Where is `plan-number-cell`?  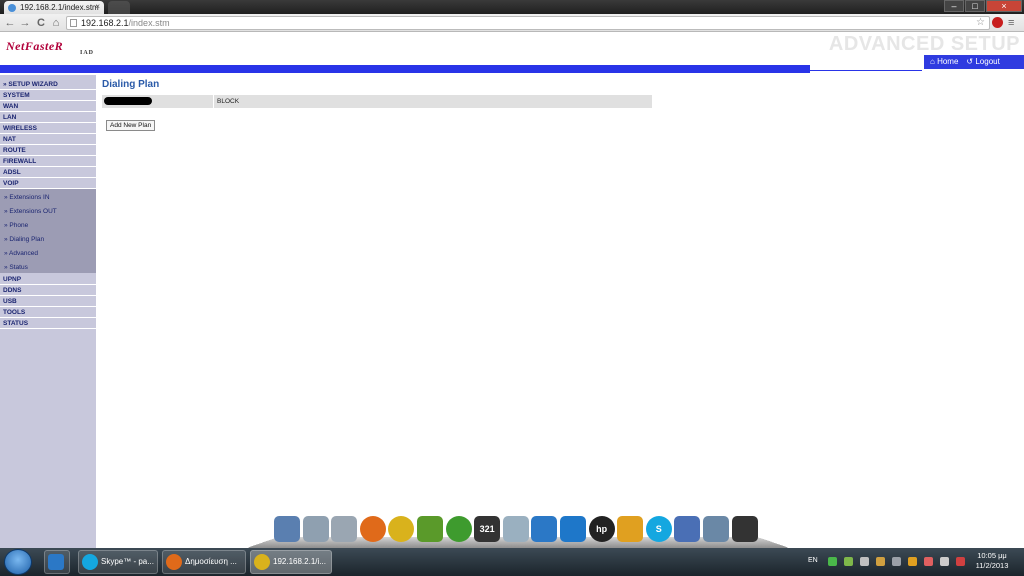
plan-number-cell is located at coordinates (158, 101).